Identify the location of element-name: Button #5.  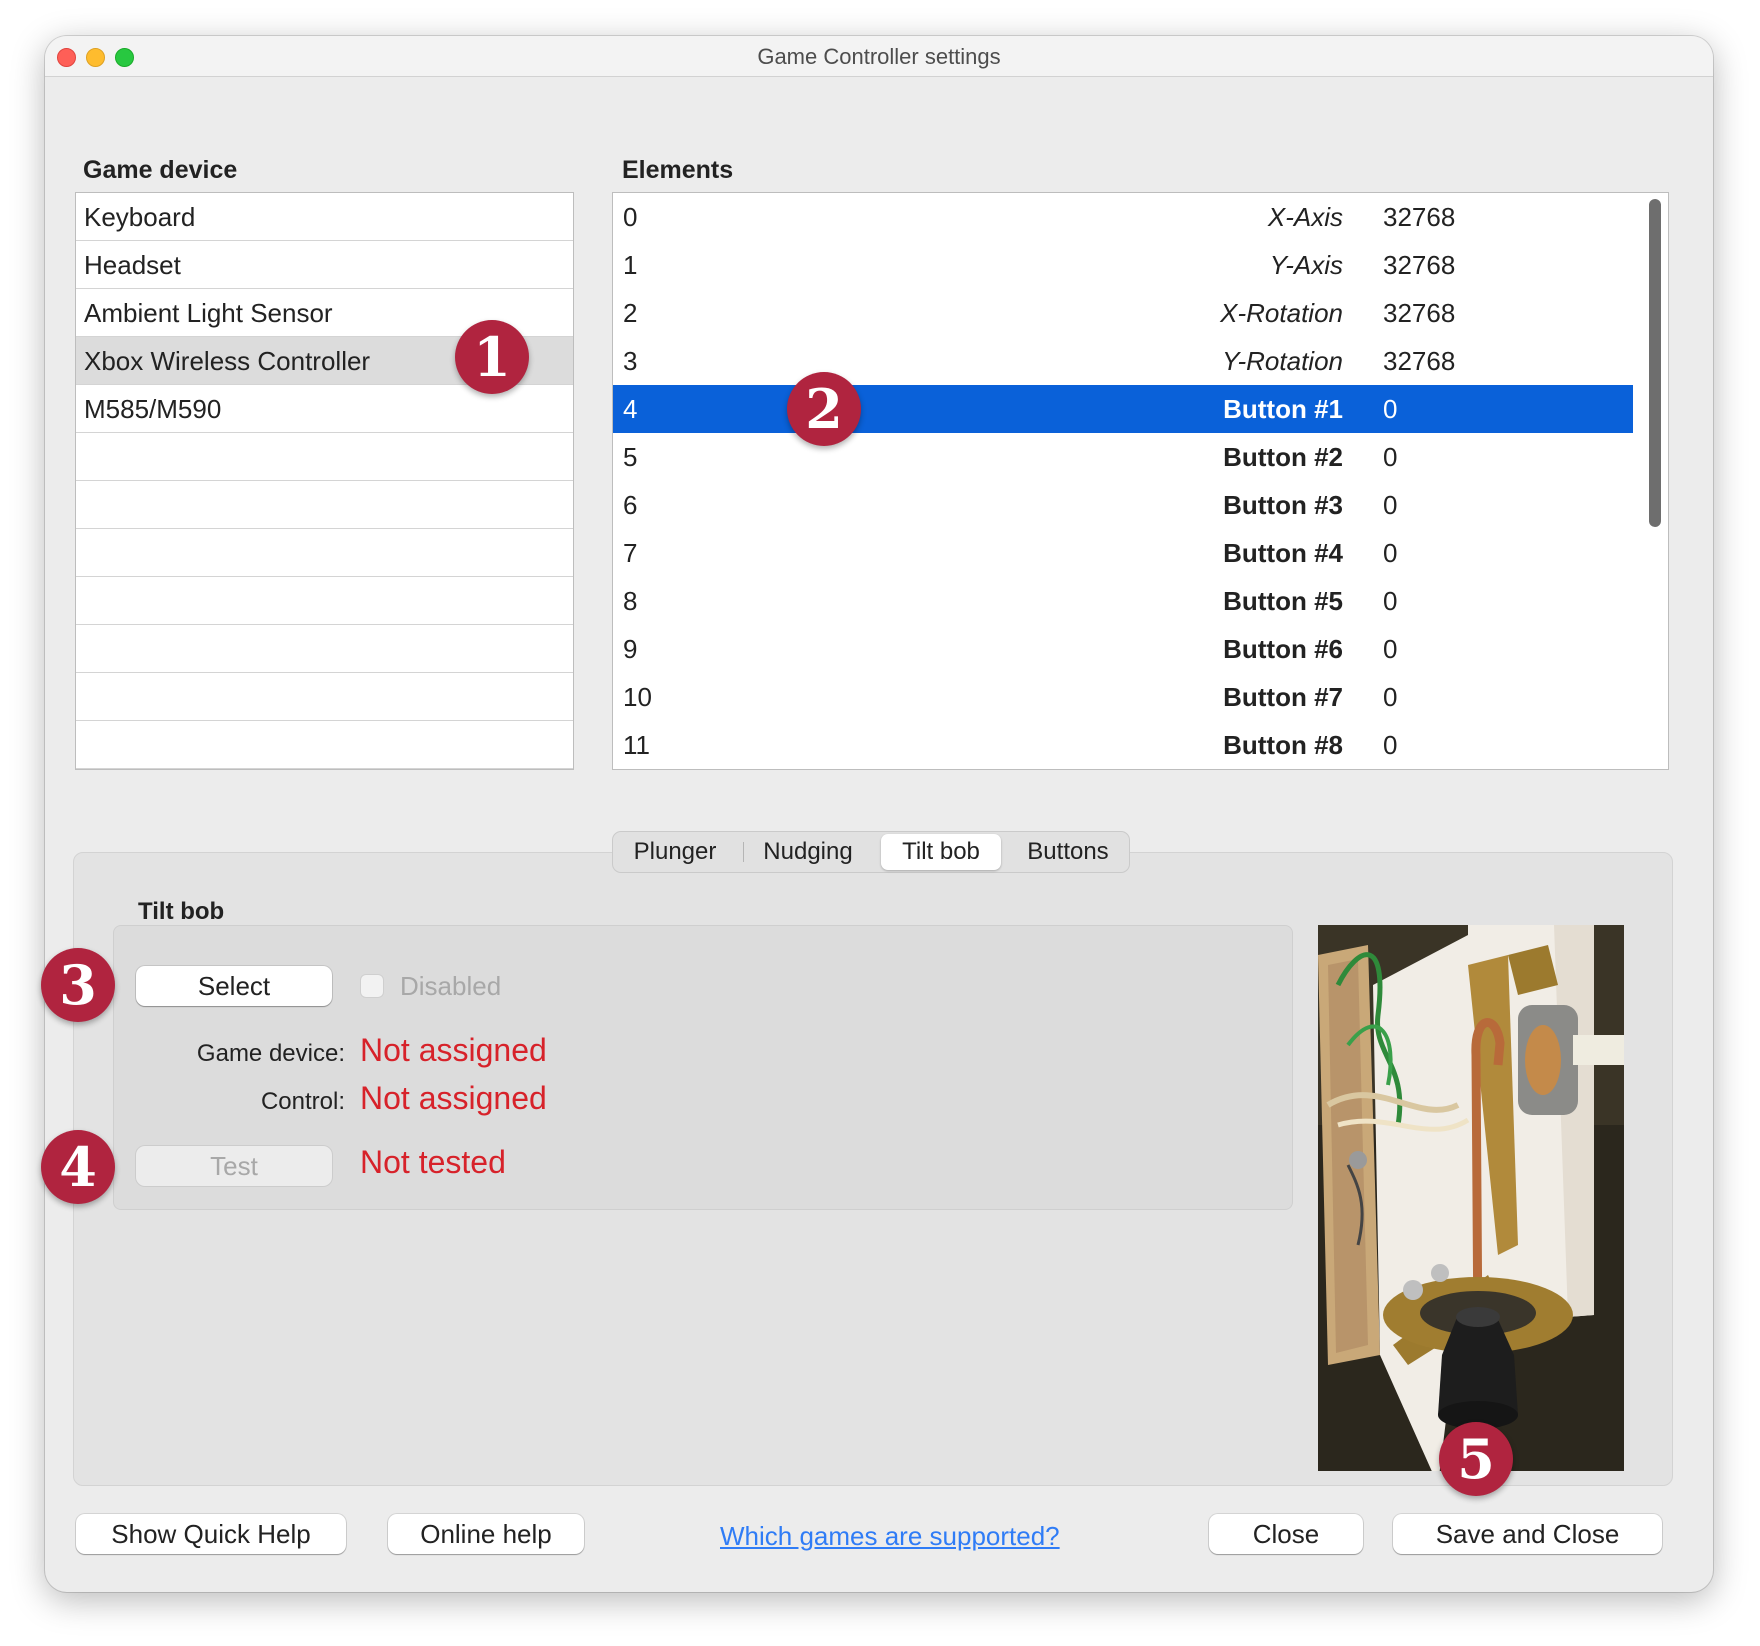
(1283, 601).